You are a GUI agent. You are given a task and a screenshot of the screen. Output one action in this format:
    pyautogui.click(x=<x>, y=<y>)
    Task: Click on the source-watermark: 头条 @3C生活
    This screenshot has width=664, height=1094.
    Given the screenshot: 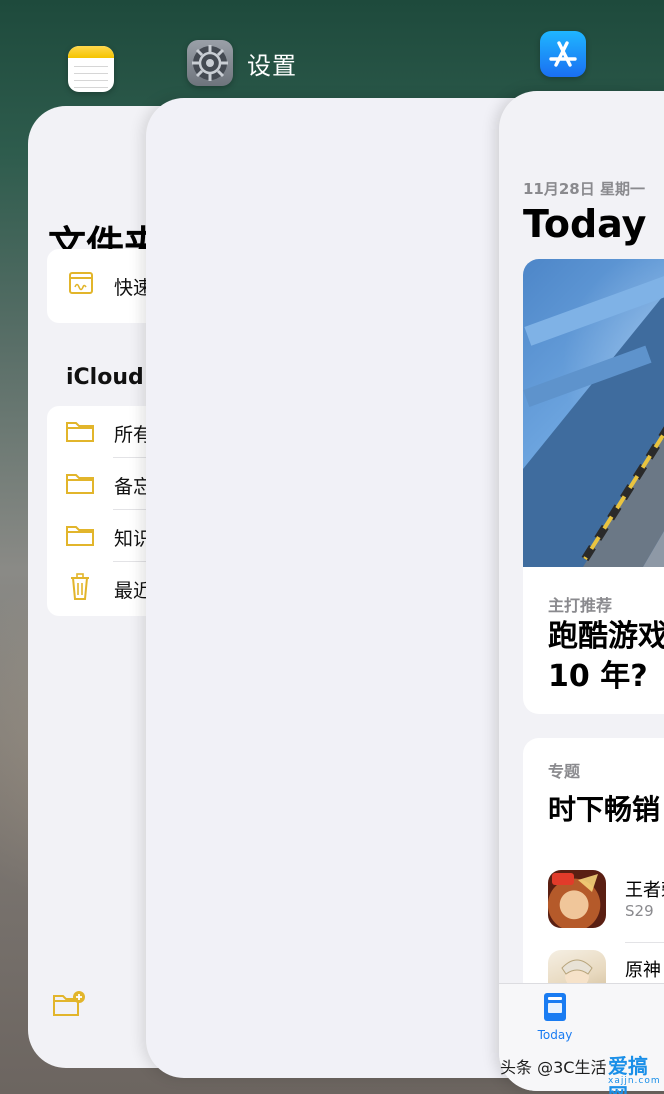 What is the action you would take?
    pyautogui.click(x=553, y=1067)
    